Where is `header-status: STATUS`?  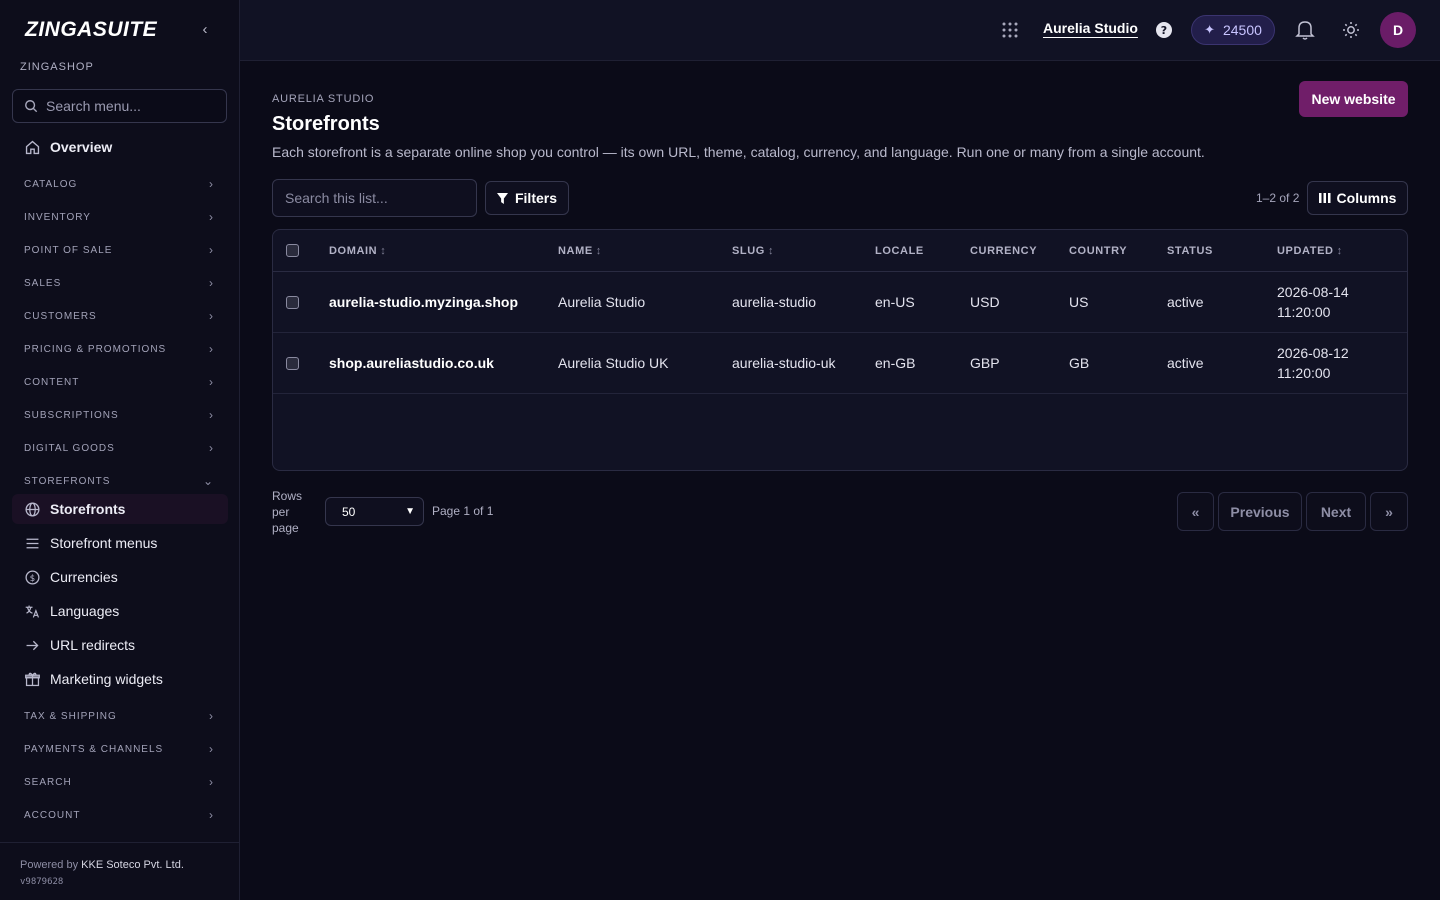
header-status: STATUS is located at coordinates (1190, 250).